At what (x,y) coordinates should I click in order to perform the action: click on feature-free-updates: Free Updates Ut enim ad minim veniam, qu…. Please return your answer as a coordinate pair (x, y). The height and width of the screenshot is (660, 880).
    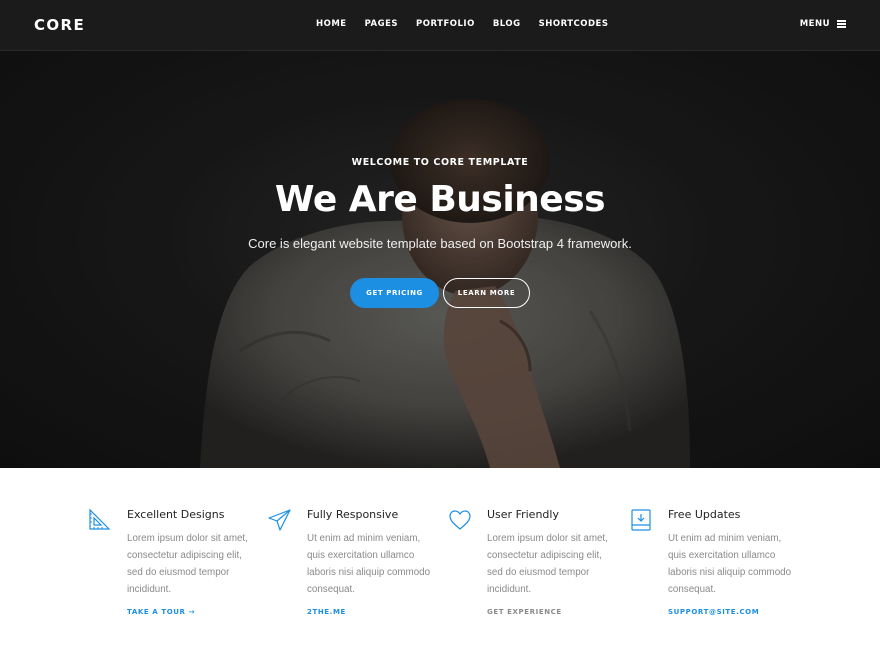
    Looking at the image, I should click on (714, 564).